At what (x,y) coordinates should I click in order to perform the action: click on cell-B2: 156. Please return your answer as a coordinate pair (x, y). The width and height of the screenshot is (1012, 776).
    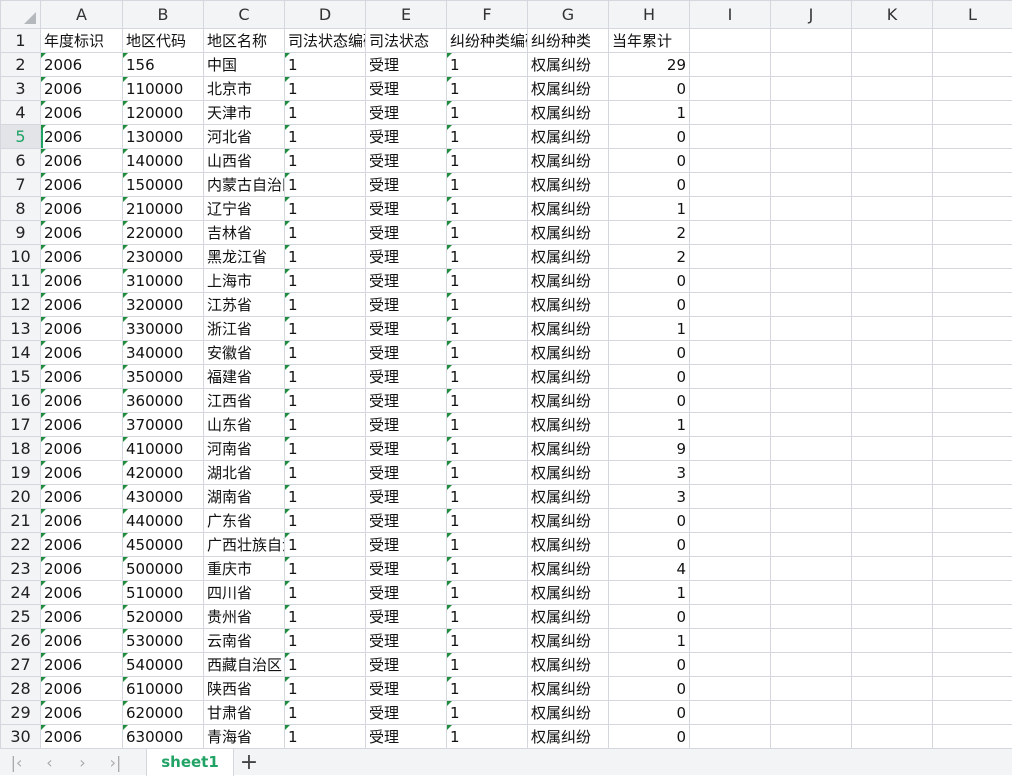
    Looking at the image, I should click on (163, 65).